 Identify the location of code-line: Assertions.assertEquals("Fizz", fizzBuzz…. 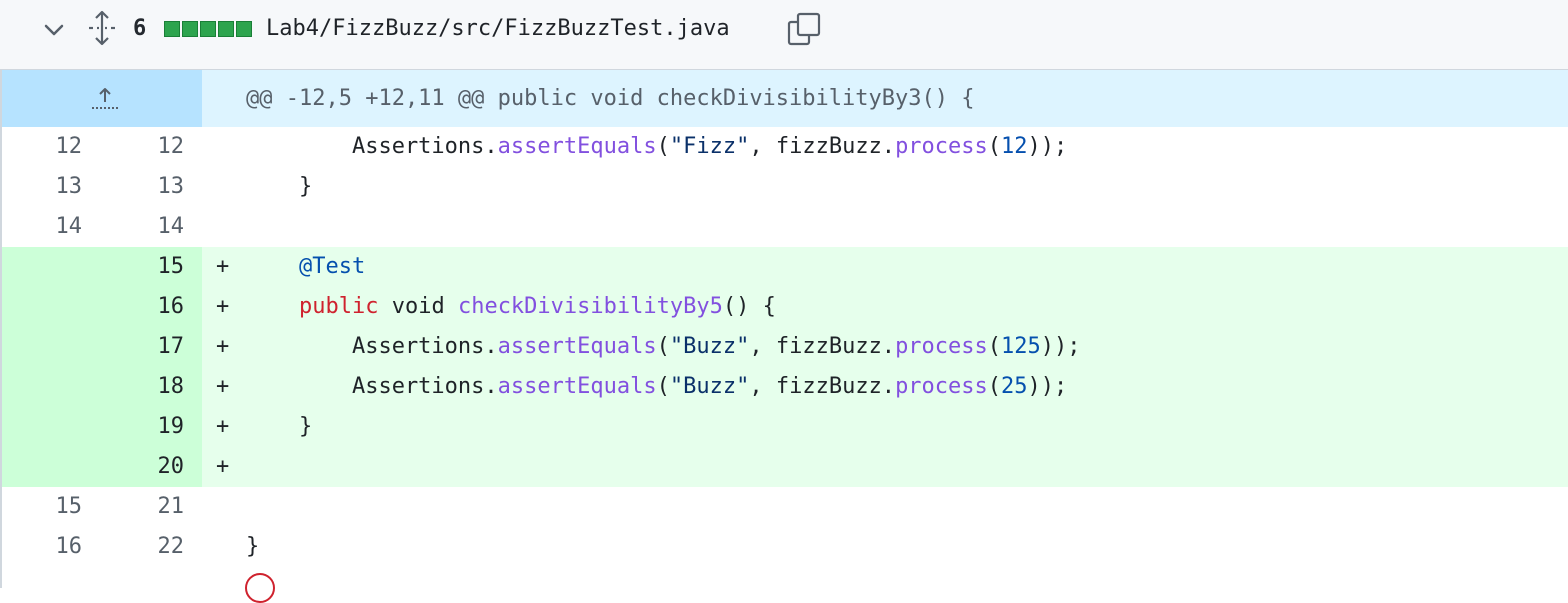
(656, 147).